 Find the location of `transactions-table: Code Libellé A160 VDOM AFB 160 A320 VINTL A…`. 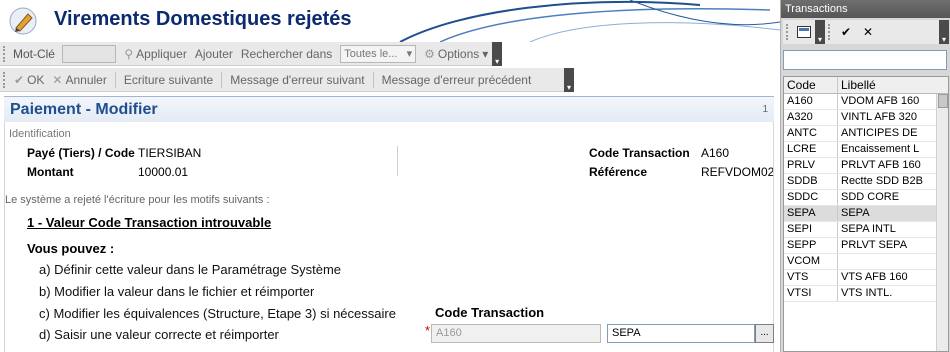

transactions-table: Code Libellé A160 VDOM AFB 160 A320 VINTL A… is located at coordinates (866, 214).